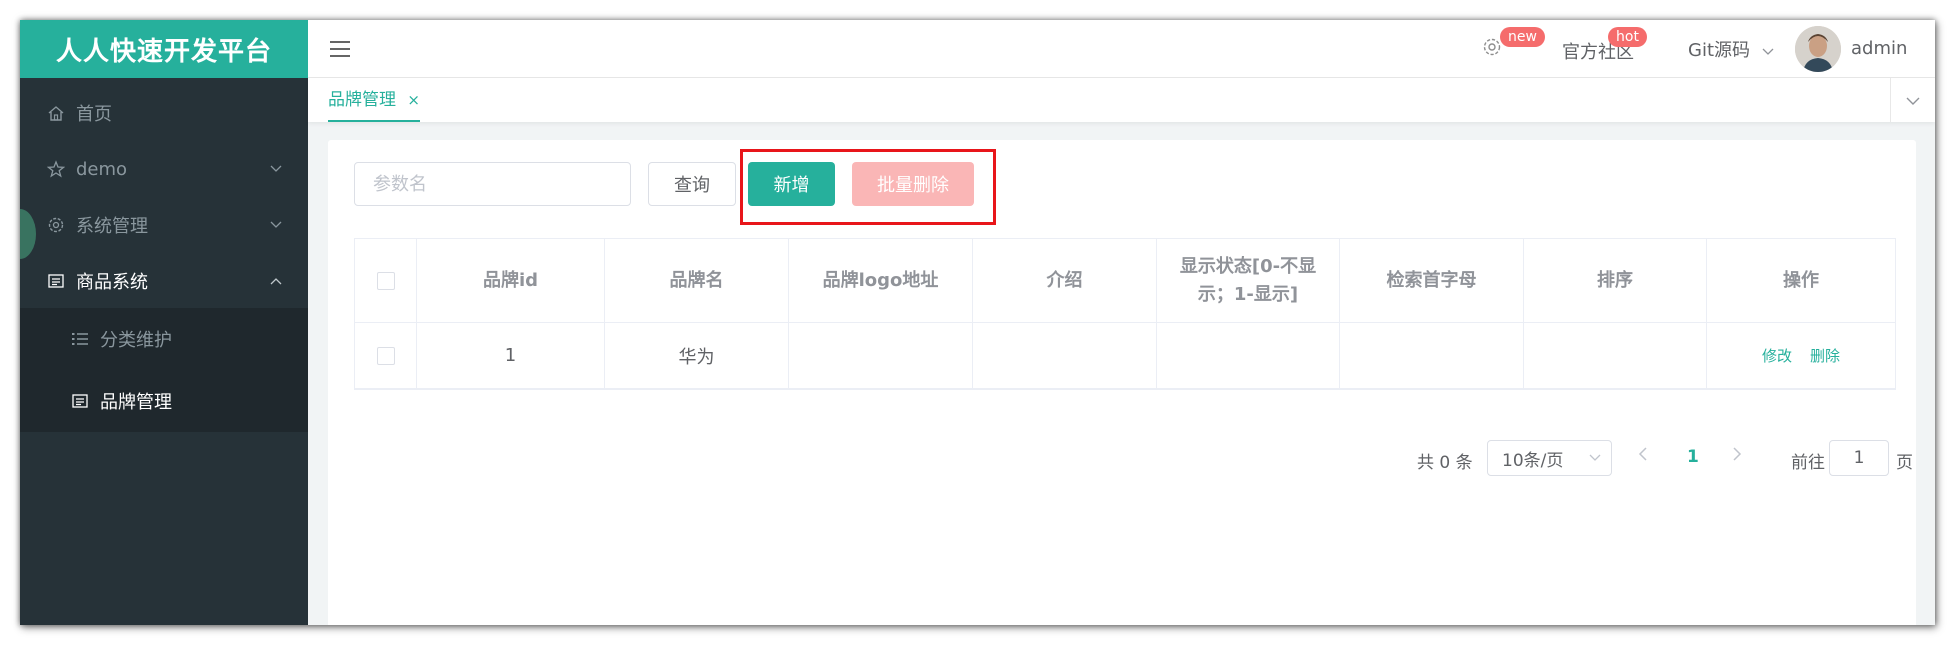 The image size is (1954, 645). Describe the element at coordinates (136, 340) in the screenshot. I see `sidebar-subitem-label: 分类维护` at that location.